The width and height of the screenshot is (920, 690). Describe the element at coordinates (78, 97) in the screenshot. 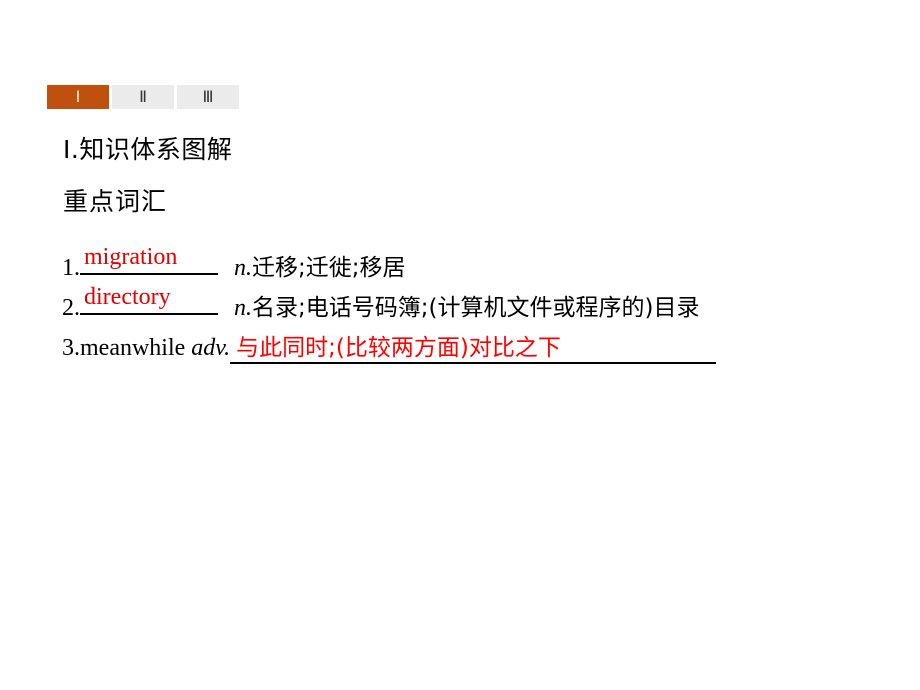

I see `tab-section-1: Ⅰ` at that location.